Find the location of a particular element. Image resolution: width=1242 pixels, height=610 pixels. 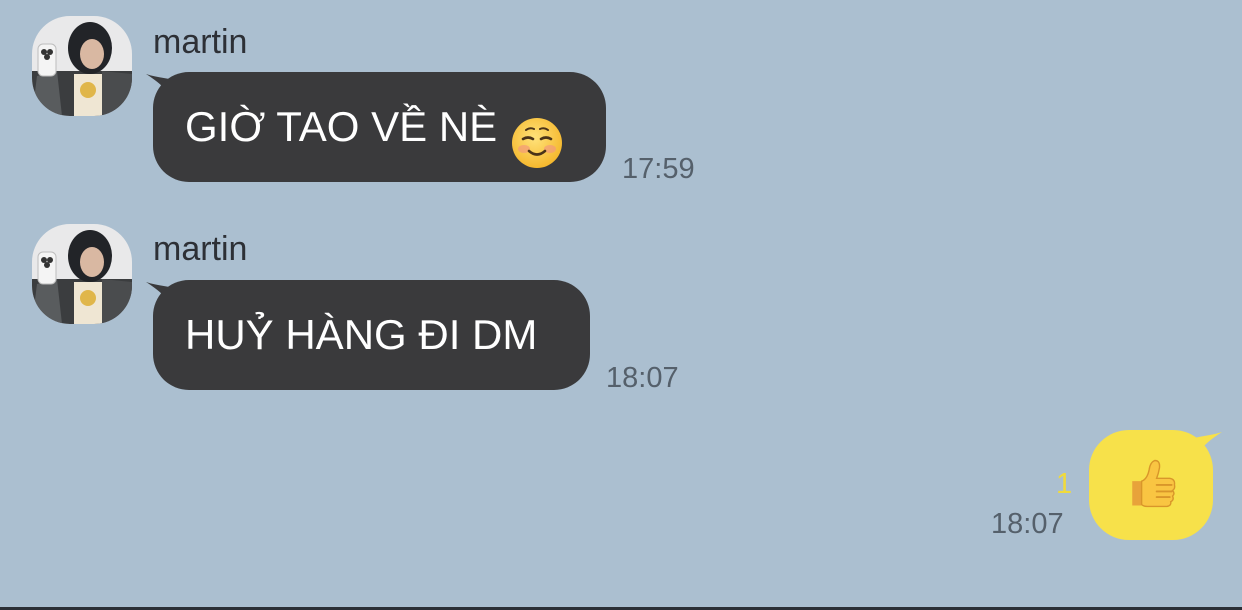

message-time: 17:59 is located at coordinates (658, 169).